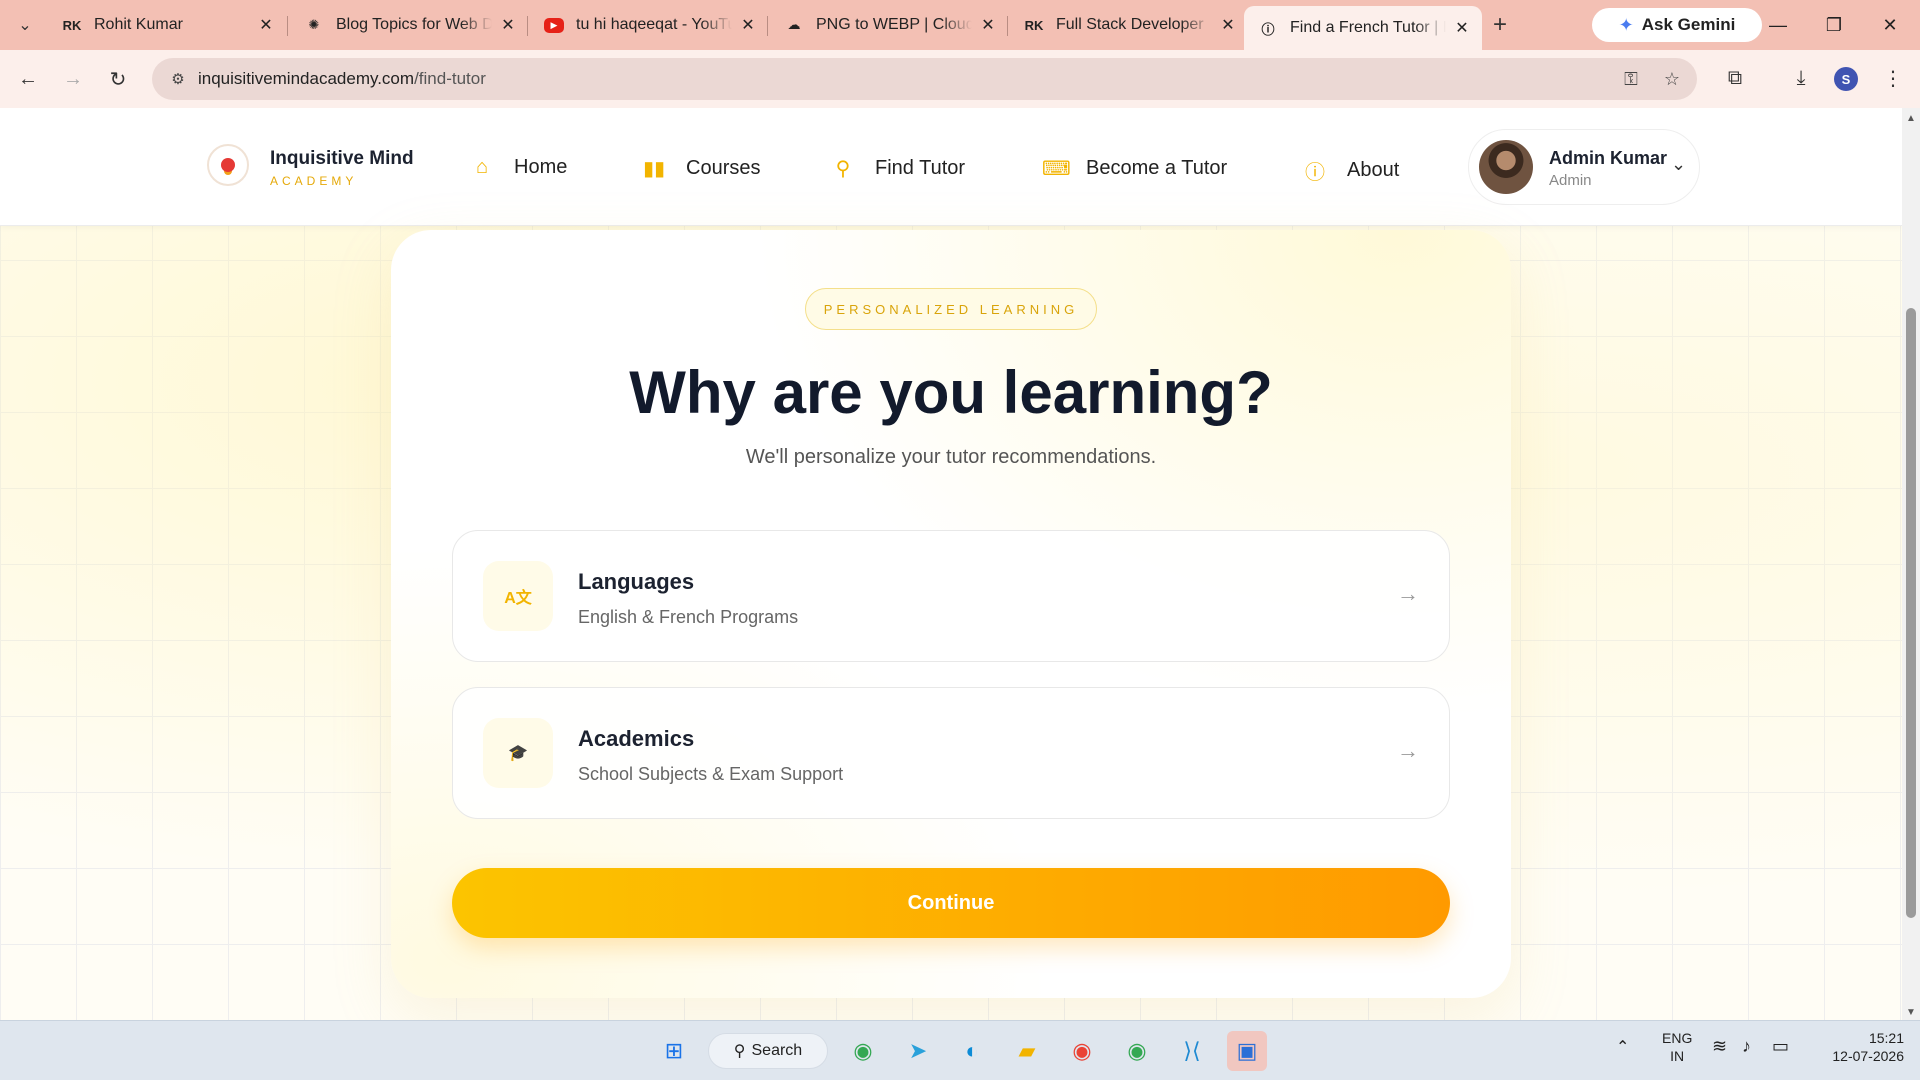 The height and width of the screenshot is (1080, 1920). What do you see at coordinates (1622, 1048) in the screenshot?
I see `tray-overflow-icon: ⌃` at bounding box center [1622, 1048].